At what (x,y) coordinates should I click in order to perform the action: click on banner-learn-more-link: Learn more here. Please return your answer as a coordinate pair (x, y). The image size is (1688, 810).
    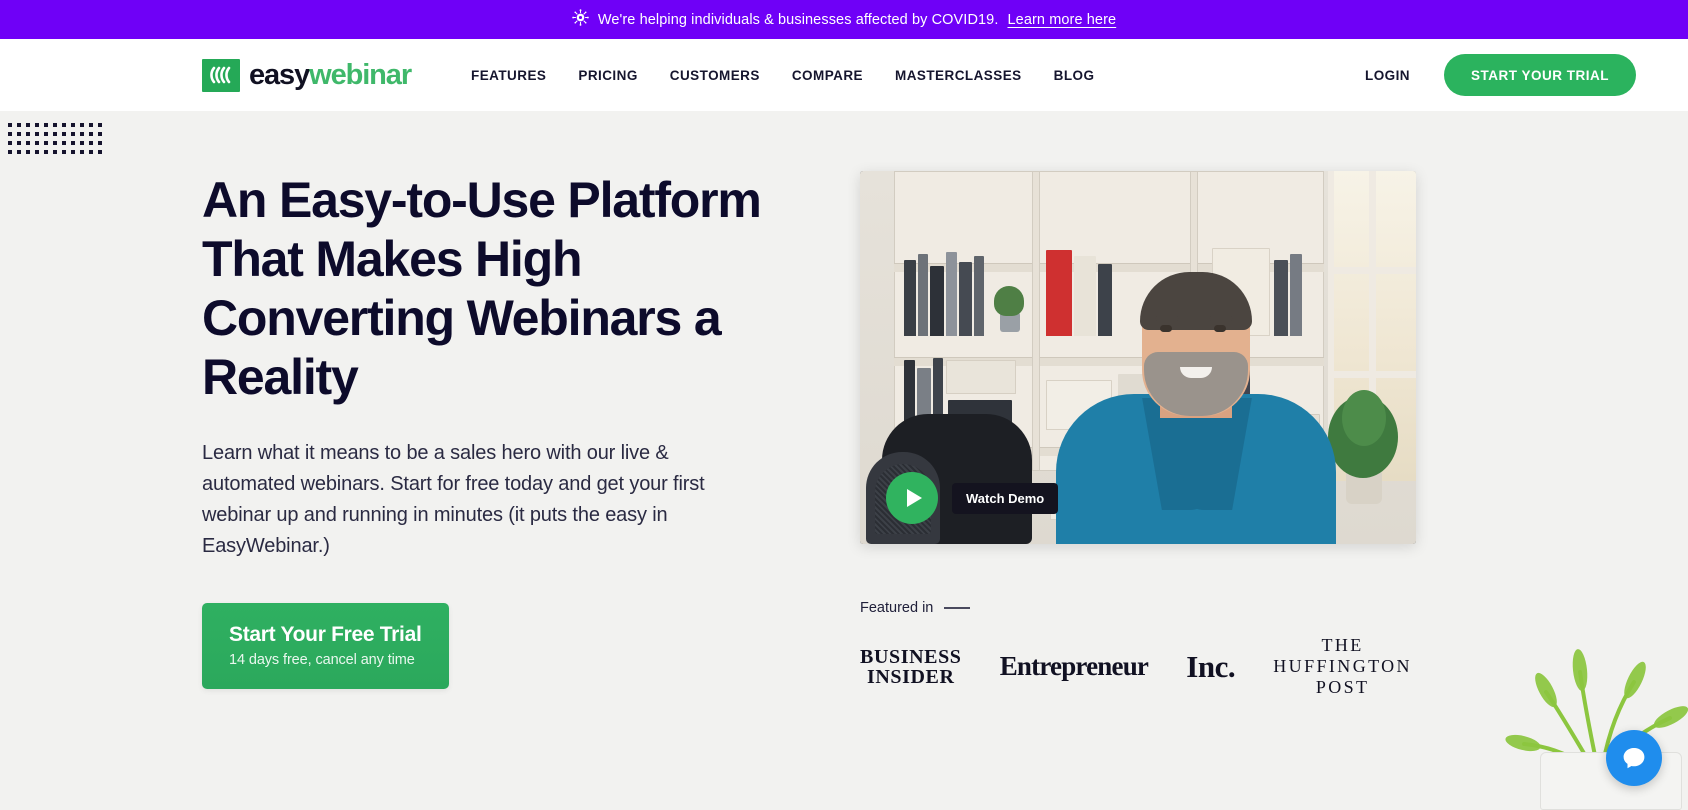
    Looking at the image, I should click on (1061, 20).